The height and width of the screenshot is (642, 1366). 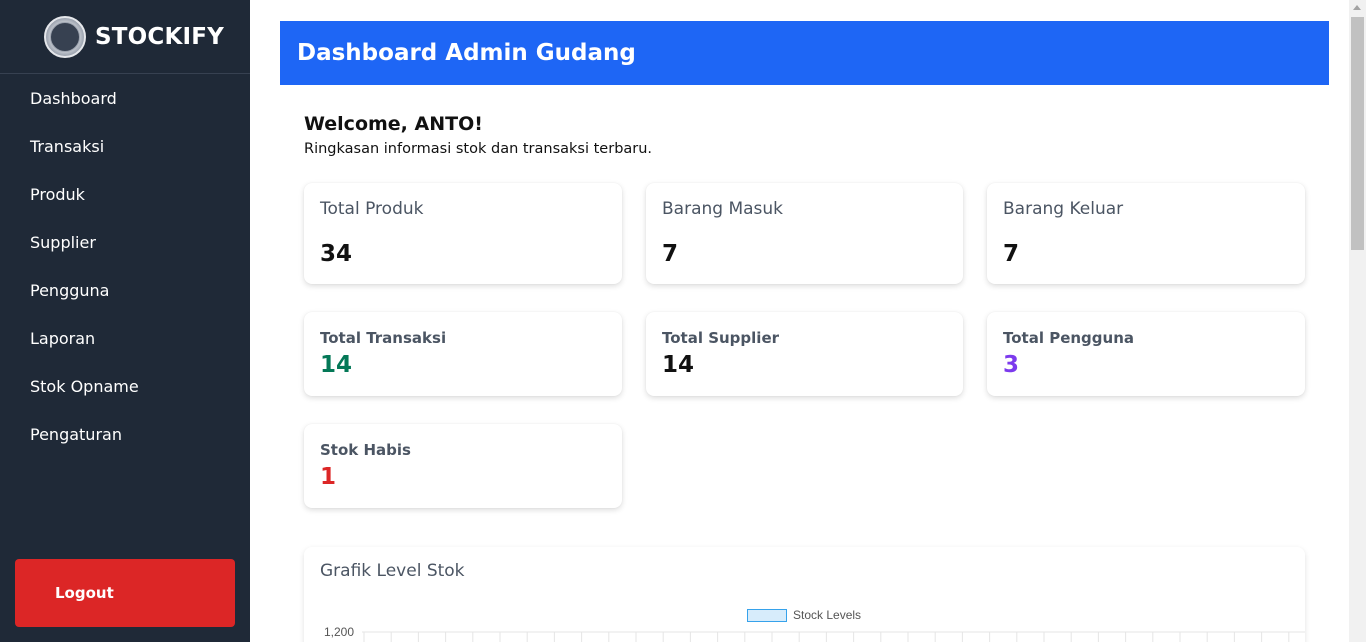 What do you see at coordinates (160, 36) in the screenshot?
I see `brand-name: STOCKIFY` at bounding box center [160, 36].